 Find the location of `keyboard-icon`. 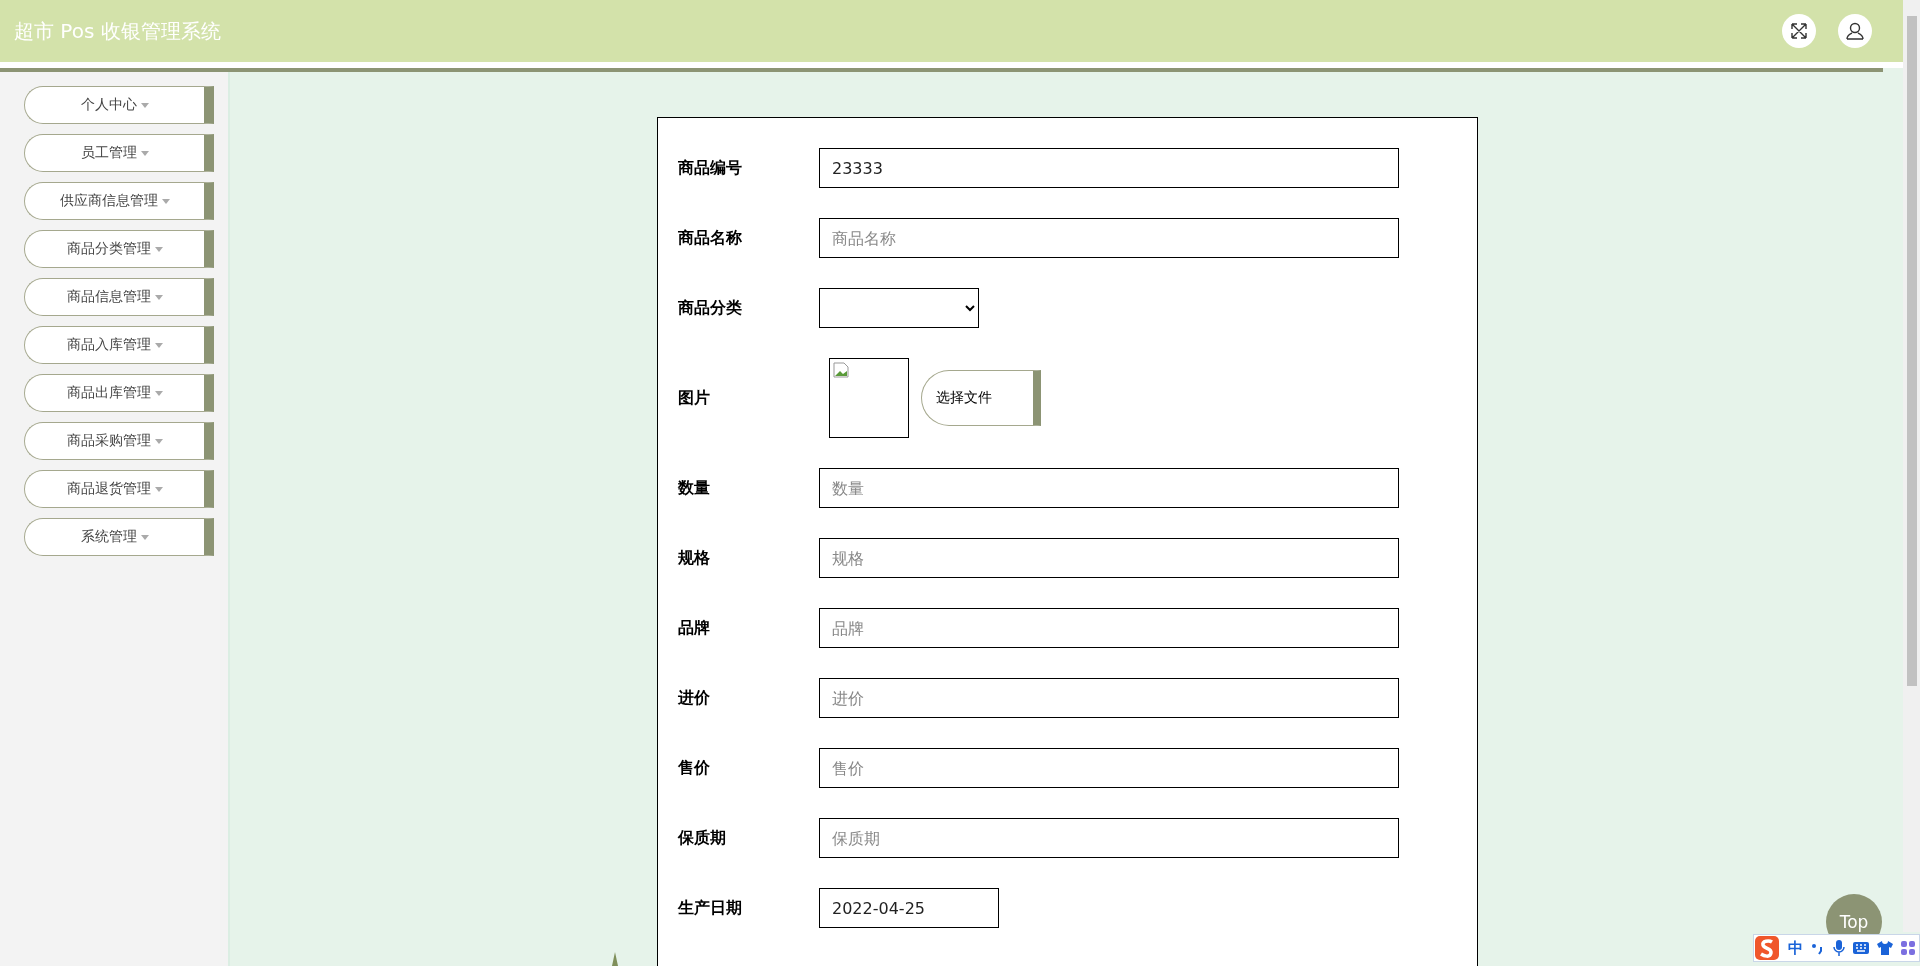

keyboard-icon is located at coordinates (1861, 948).